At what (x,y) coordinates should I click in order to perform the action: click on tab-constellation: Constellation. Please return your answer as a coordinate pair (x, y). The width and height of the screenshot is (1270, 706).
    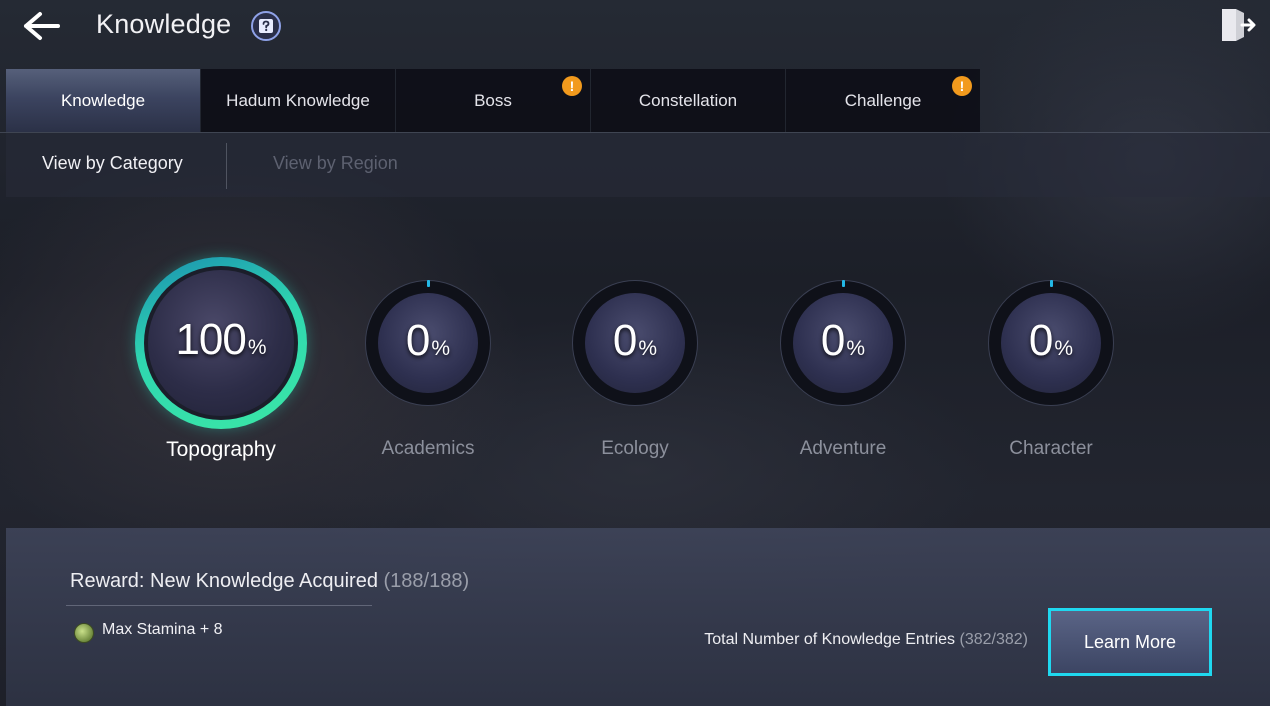
    Looking at the image, I should click on (688, 100).